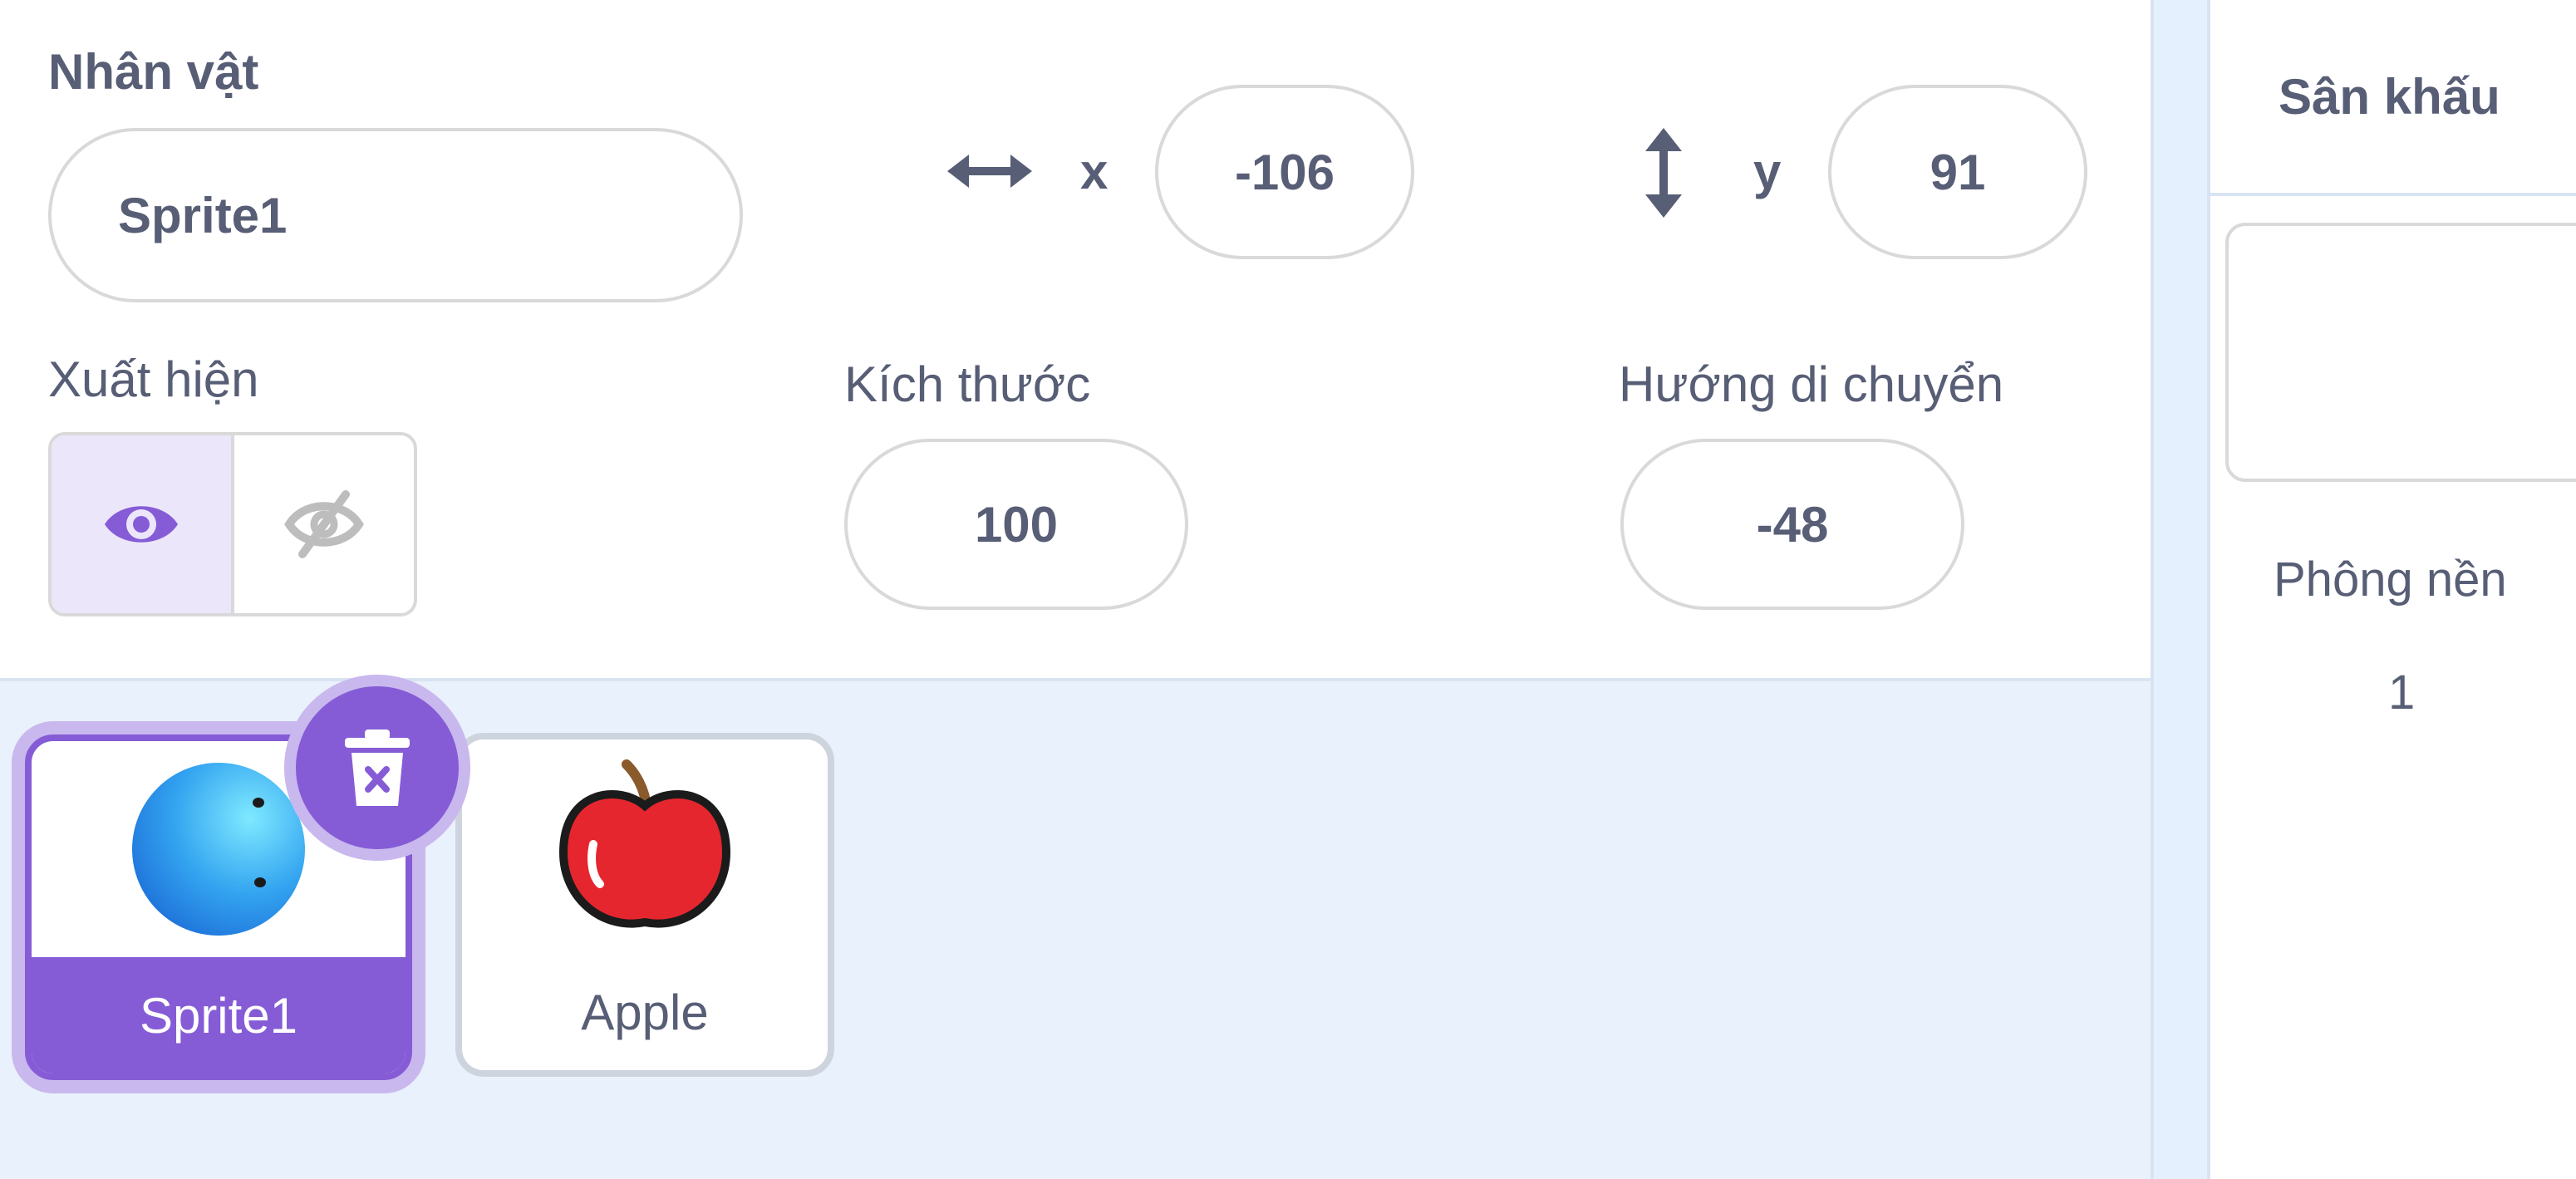 The height and width of the screenshot is (1179, 2576). I want to click on apple-icon, so click(644, 843).